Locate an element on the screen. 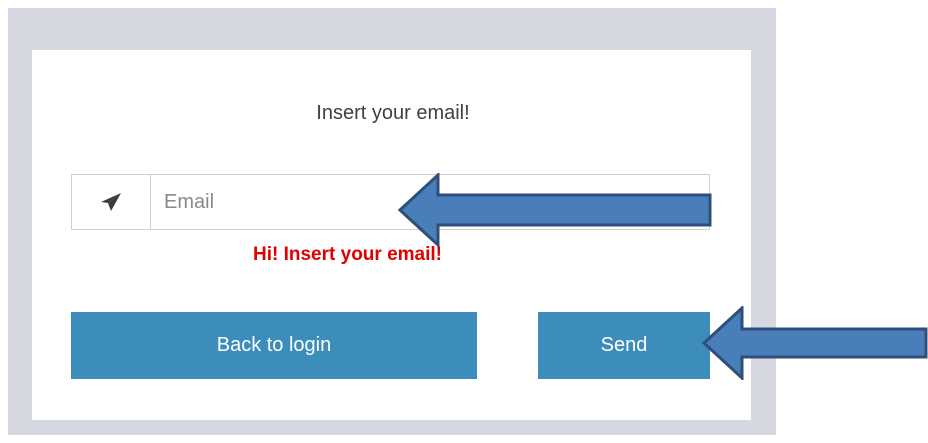  send-button: Send is located at coordinates (624, 345).